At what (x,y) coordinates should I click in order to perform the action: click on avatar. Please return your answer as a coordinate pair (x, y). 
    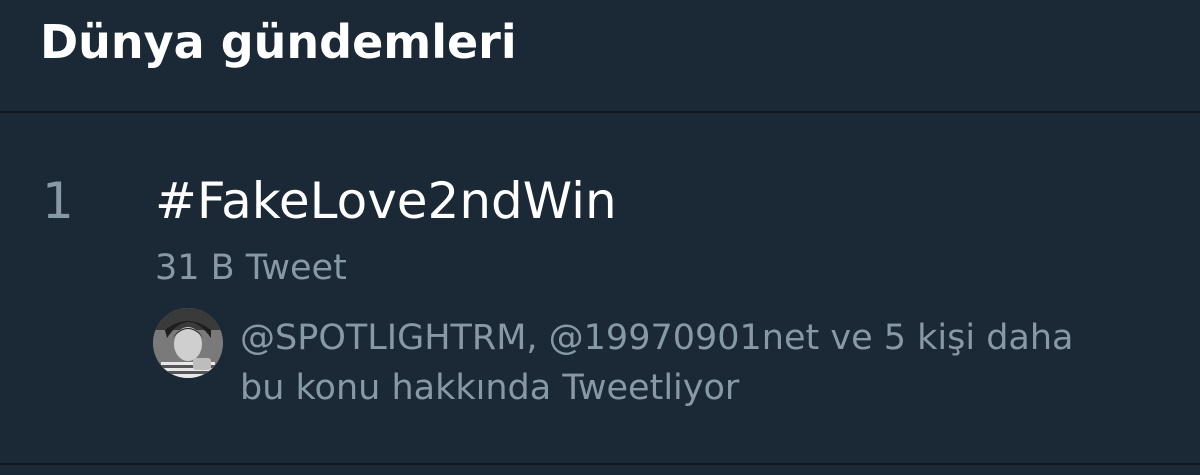
    Looking at the image, I should click on (188, 343).